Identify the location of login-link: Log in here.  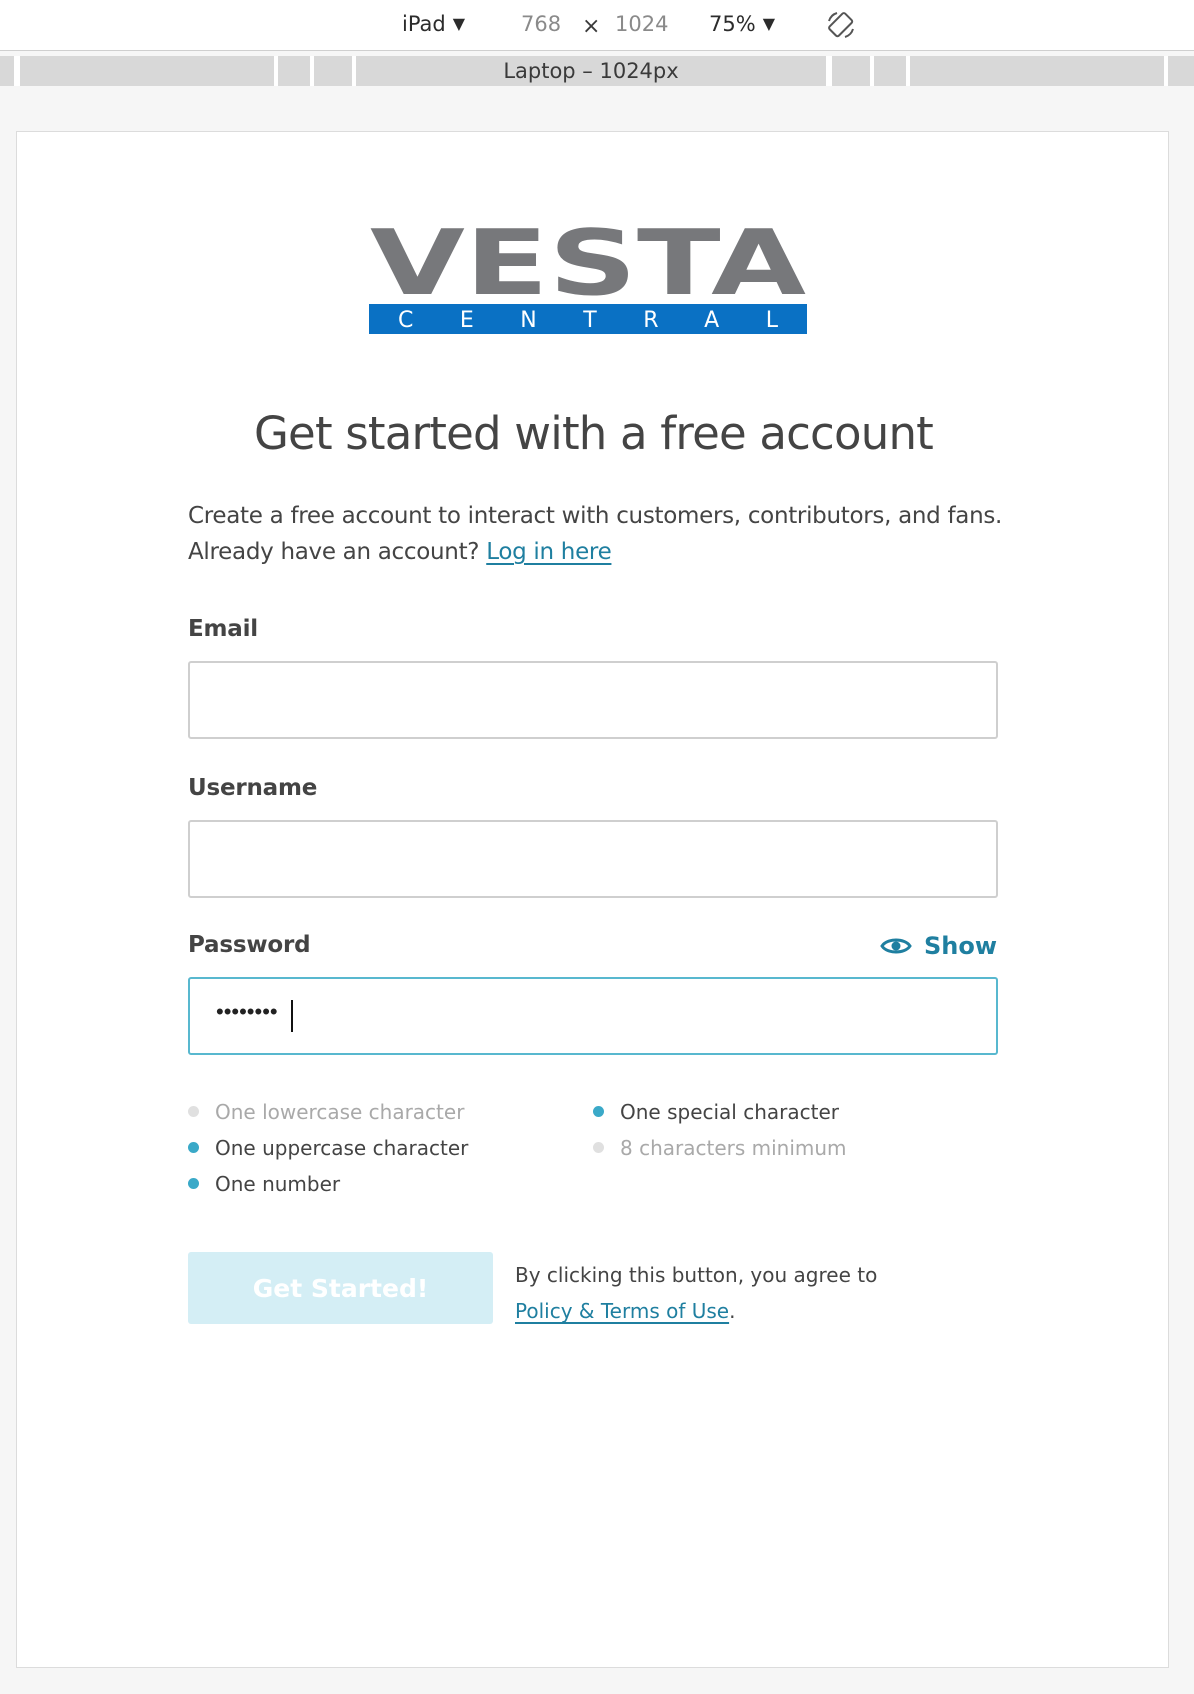
(549, 552).